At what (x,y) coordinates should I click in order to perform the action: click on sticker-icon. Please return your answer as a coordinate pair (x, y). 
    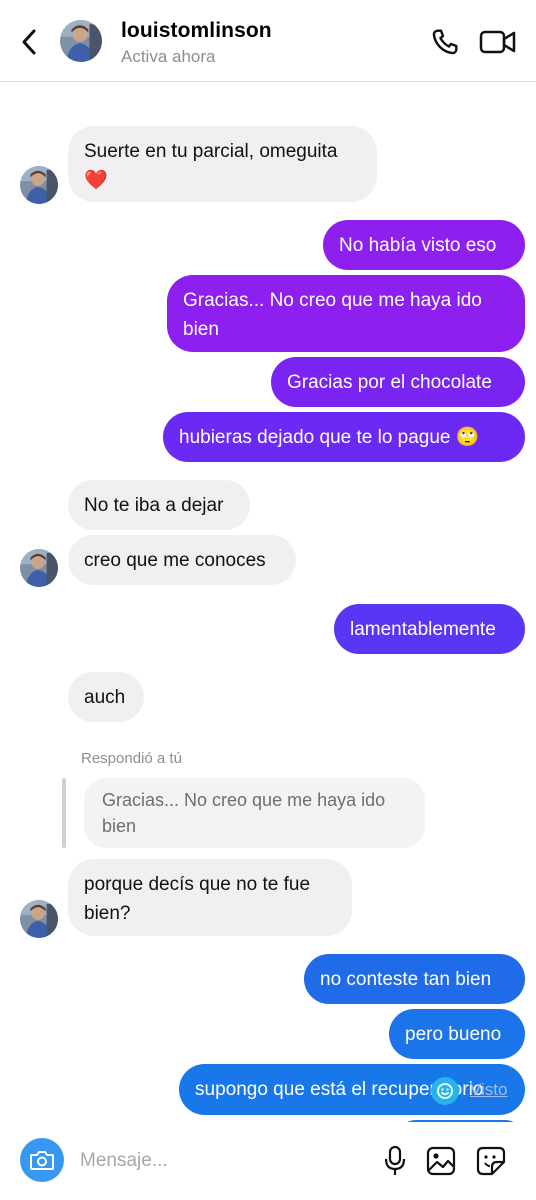
    Looking at the image, I should click on (491, 1161).